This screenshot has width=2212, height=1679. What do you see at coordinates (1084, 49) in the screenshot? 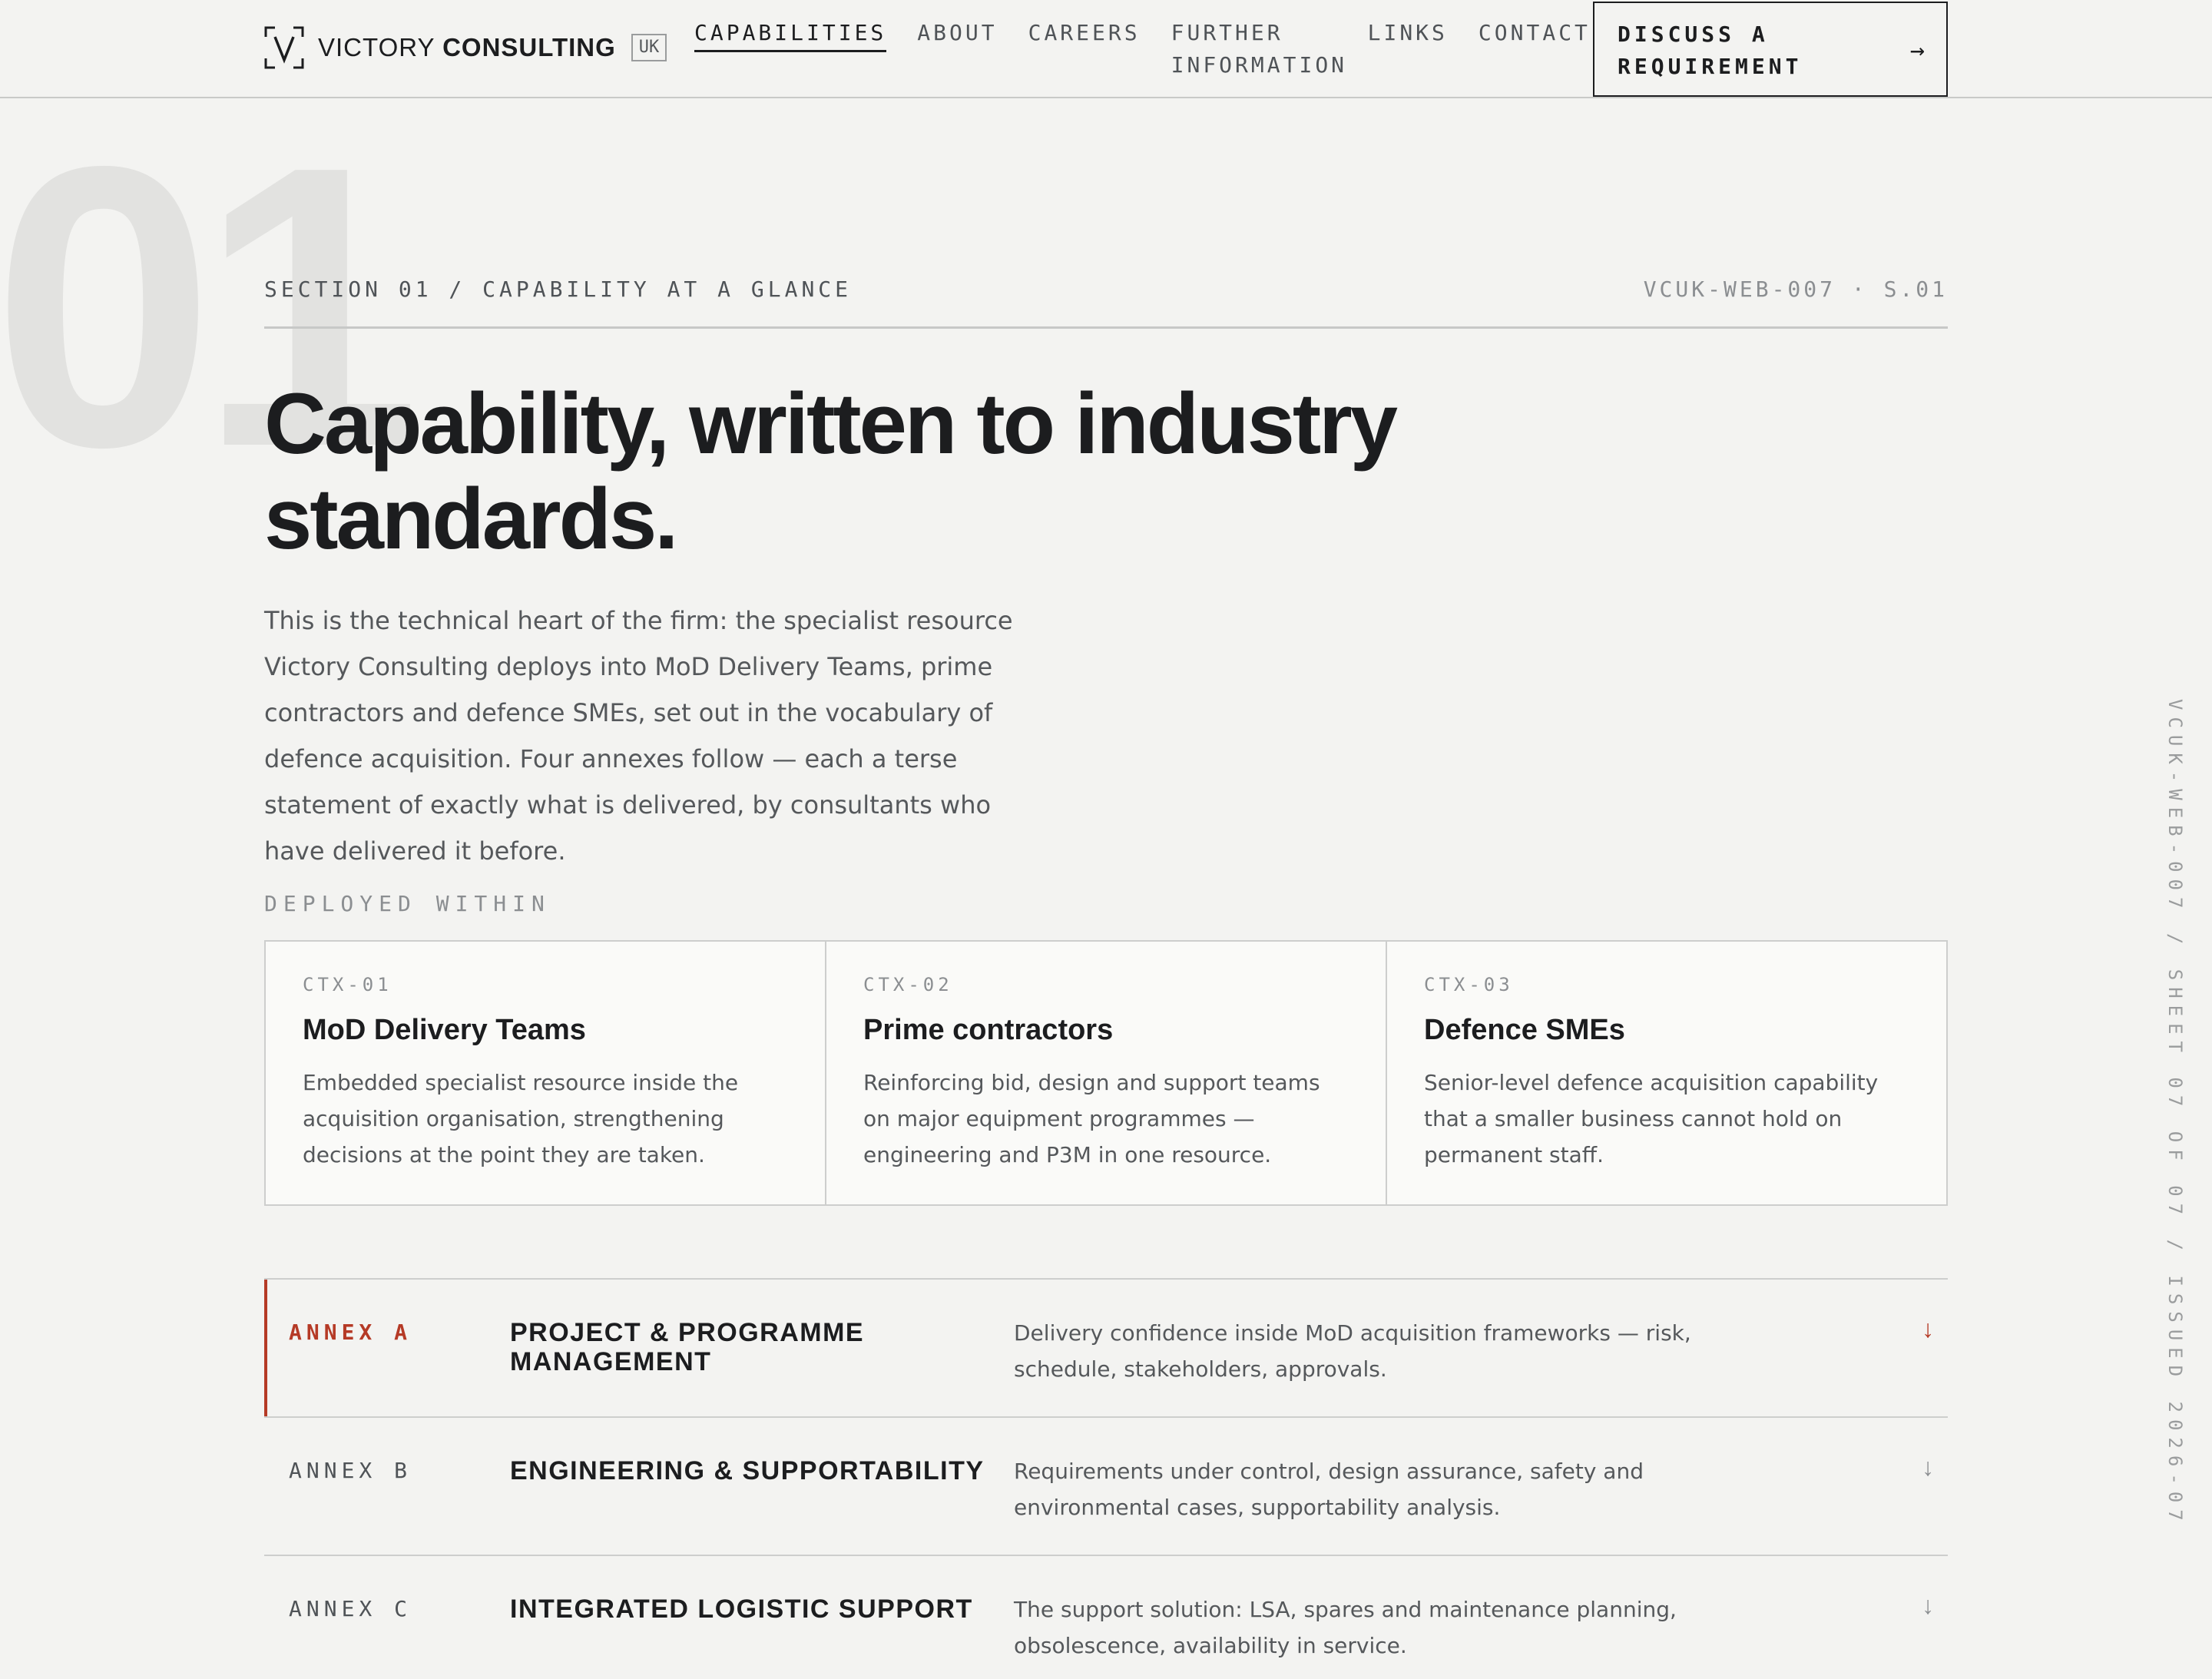
I see `nav-careers: CAREERS` at bounding box center [1084, 49].